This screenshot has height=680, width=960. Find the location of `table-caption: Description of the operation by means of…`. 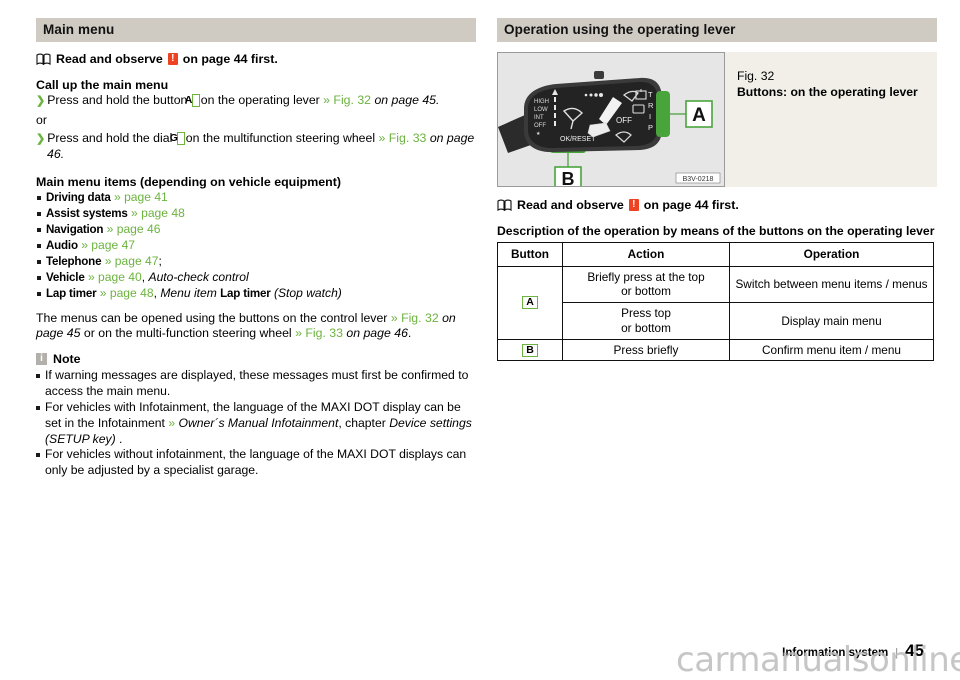

table-caption: Description of the operation by means of… is located at coordinates (716, 231).